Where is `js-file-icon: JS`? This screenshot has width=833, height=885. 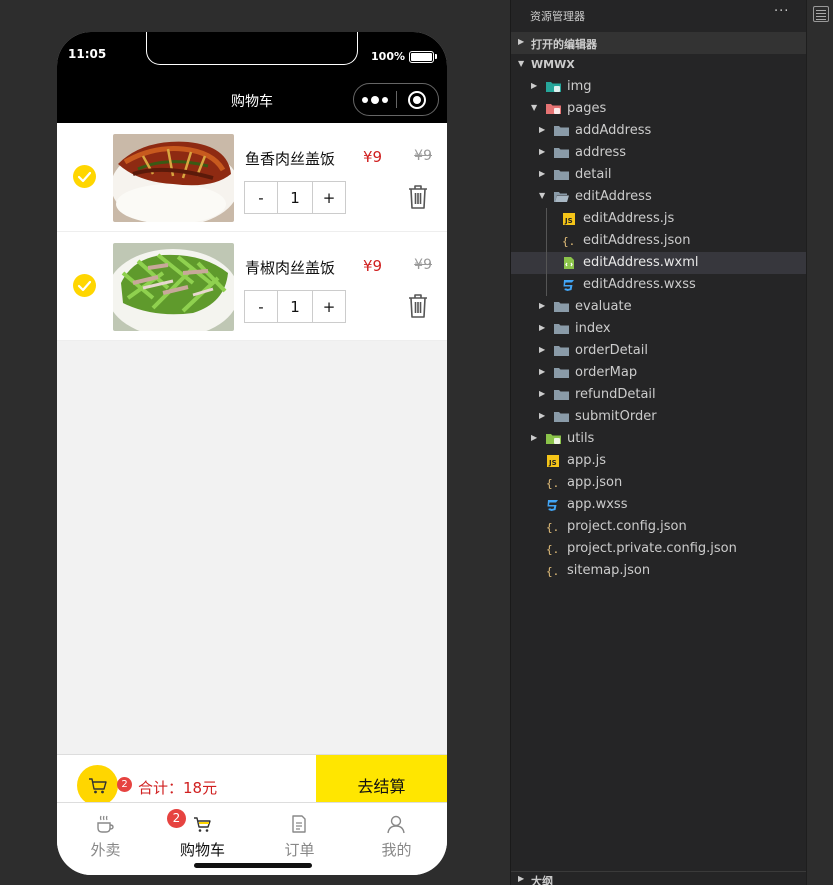 js-file-icon: JS is located at coordinates (553, 461).